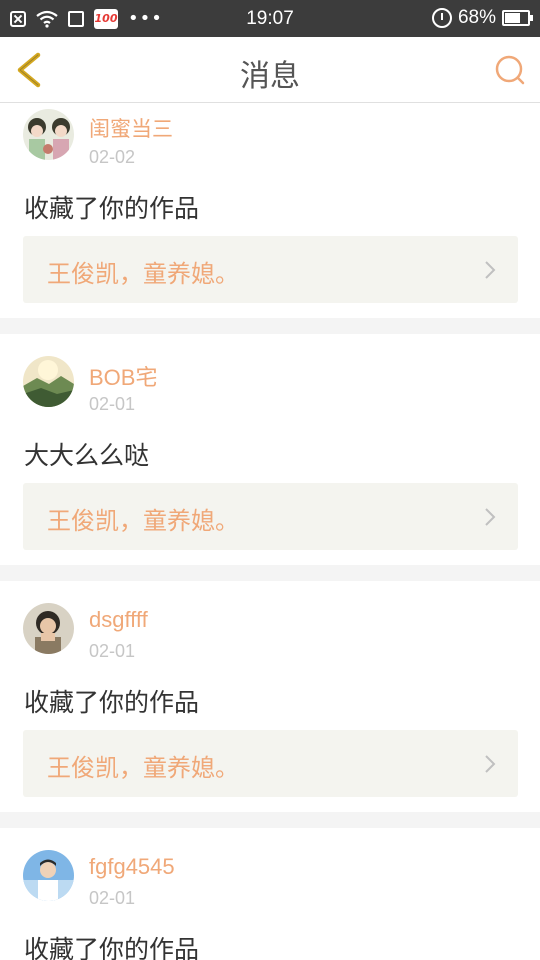 This screenshot has height=960, width=540. I want to click on alarm-icon, so click(441, 18).